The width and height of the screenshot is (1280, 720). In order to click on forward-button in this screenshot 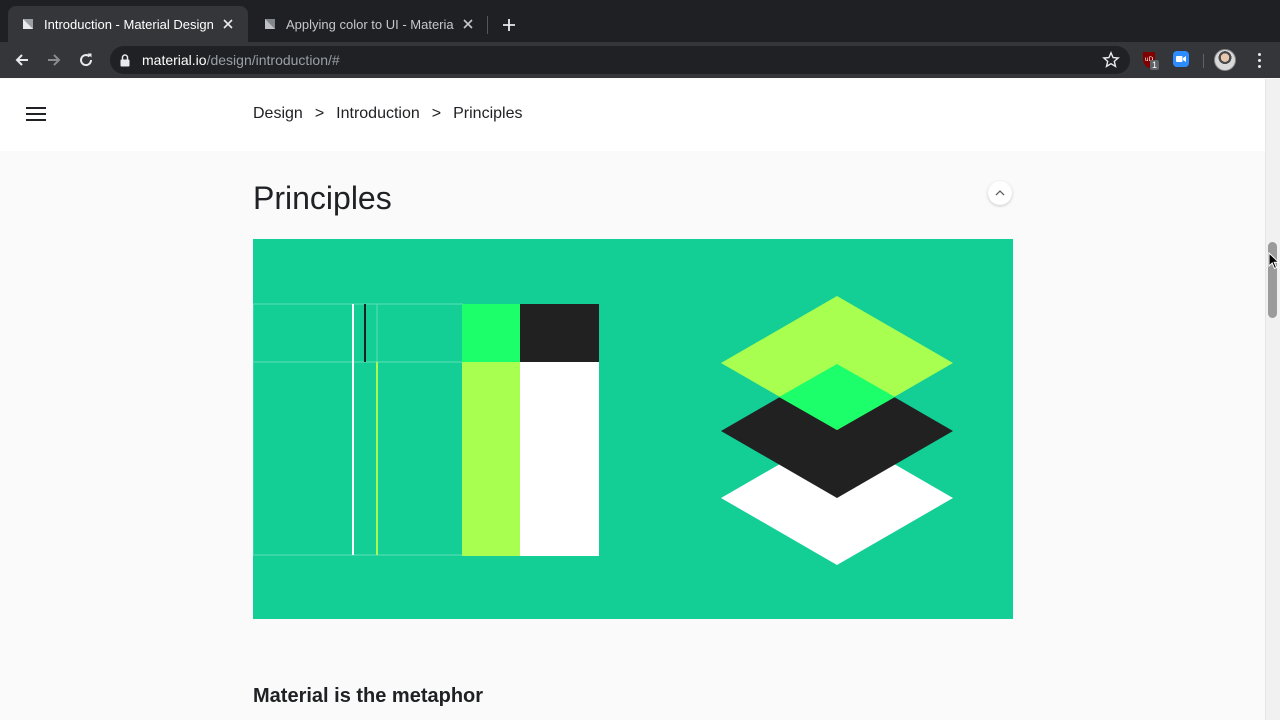, I will do `click(54, 60)`.